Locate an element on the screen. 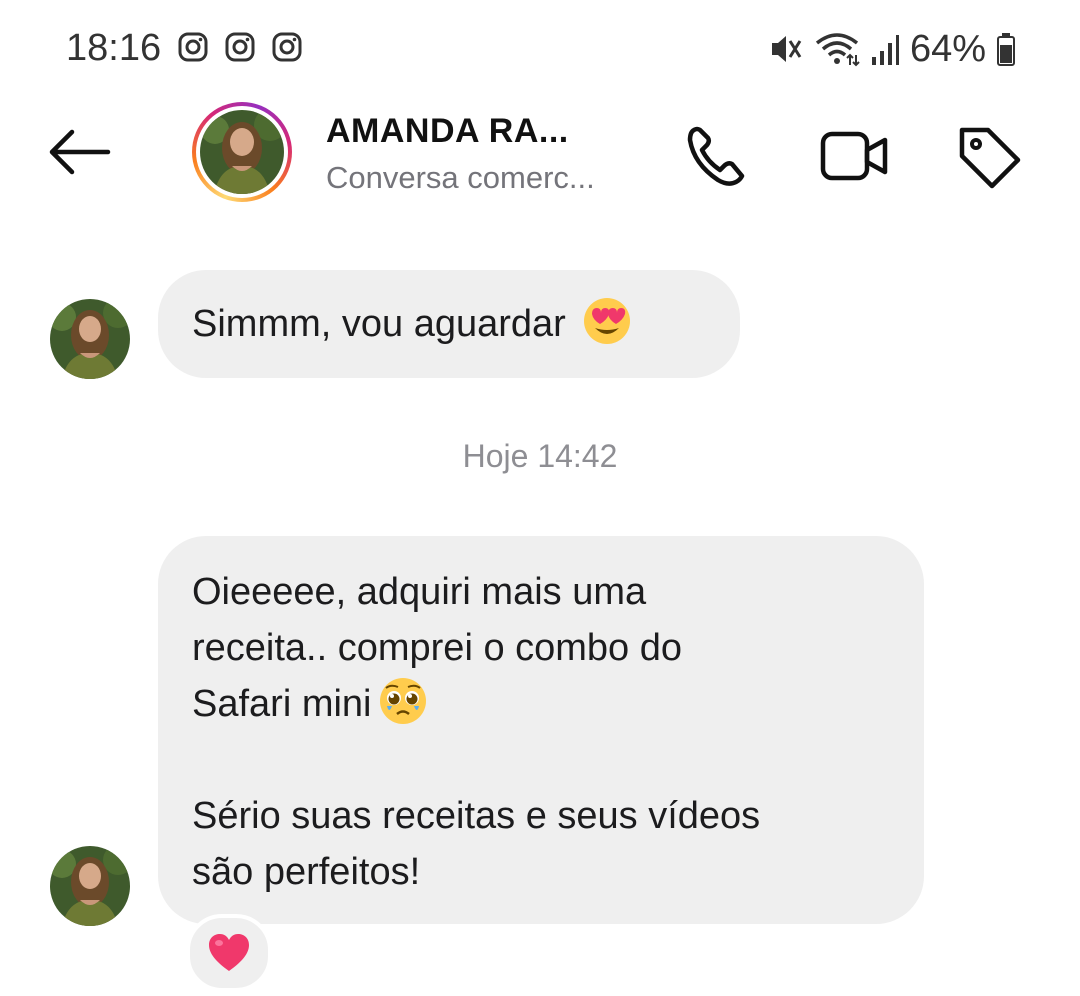 Image resolution: width=1080 pixels, height=996 pixels. status-time: 18:16 is located at coordinates (114, 48).